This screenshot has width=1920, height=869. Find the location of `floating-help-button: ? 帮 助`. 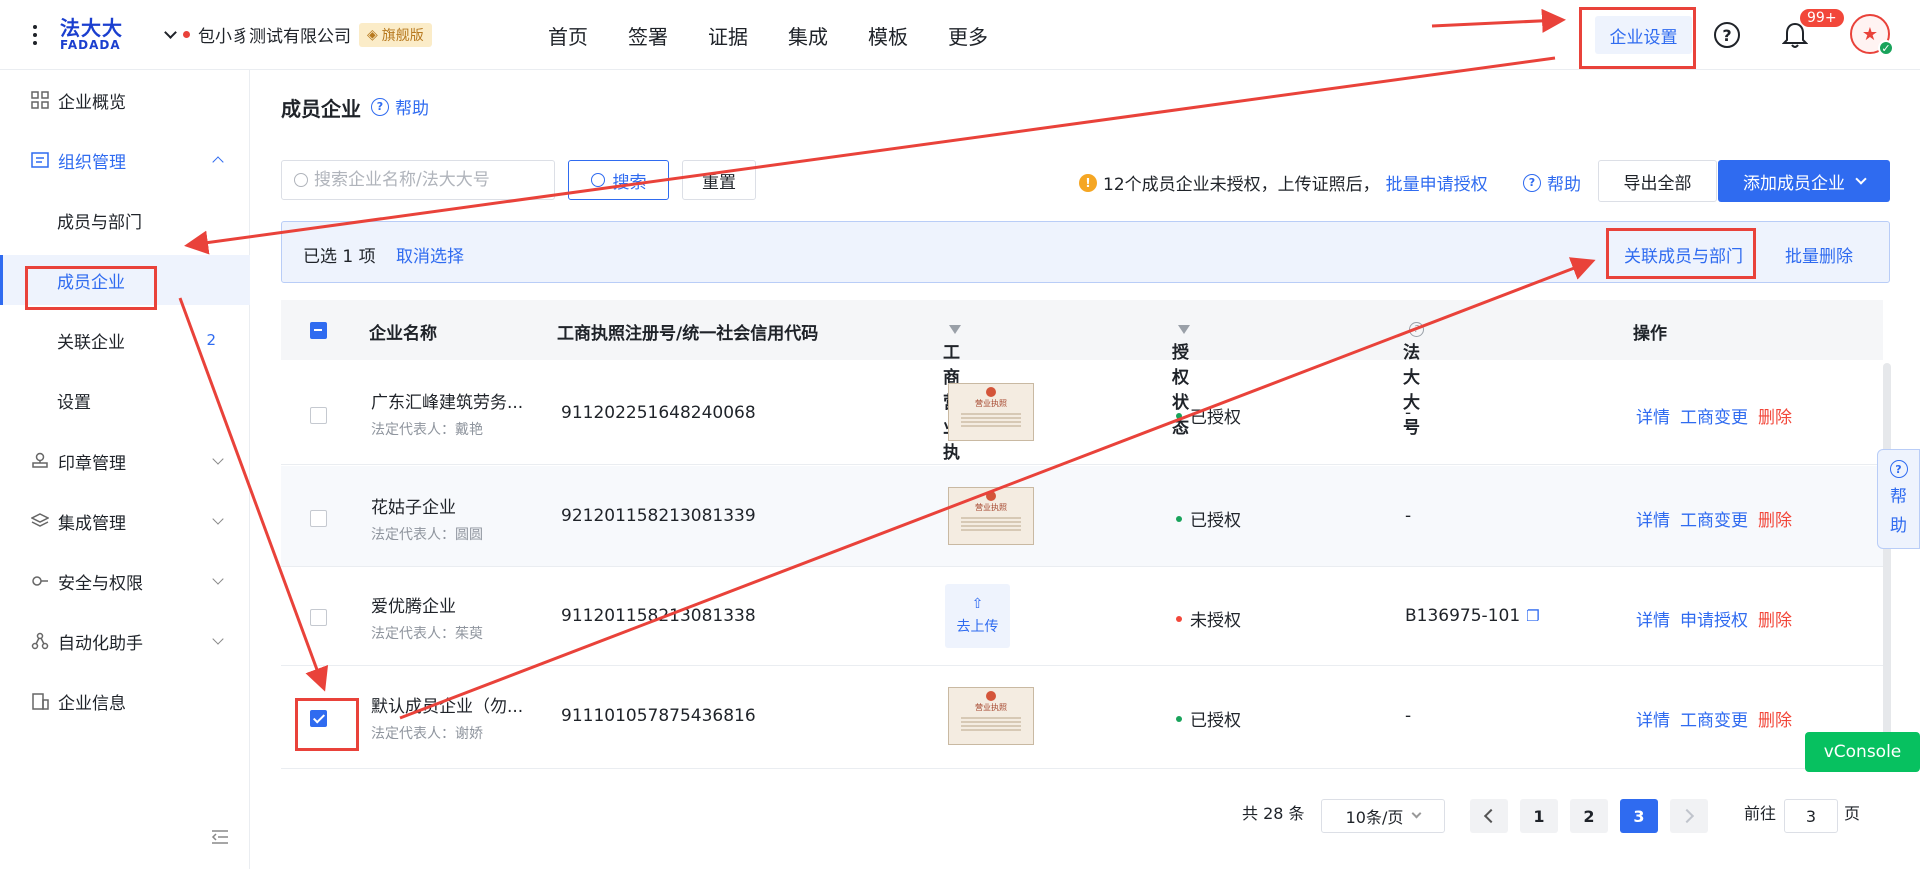

floating-help-button: ? 帮 助 is located at coordinates (1898, 499).